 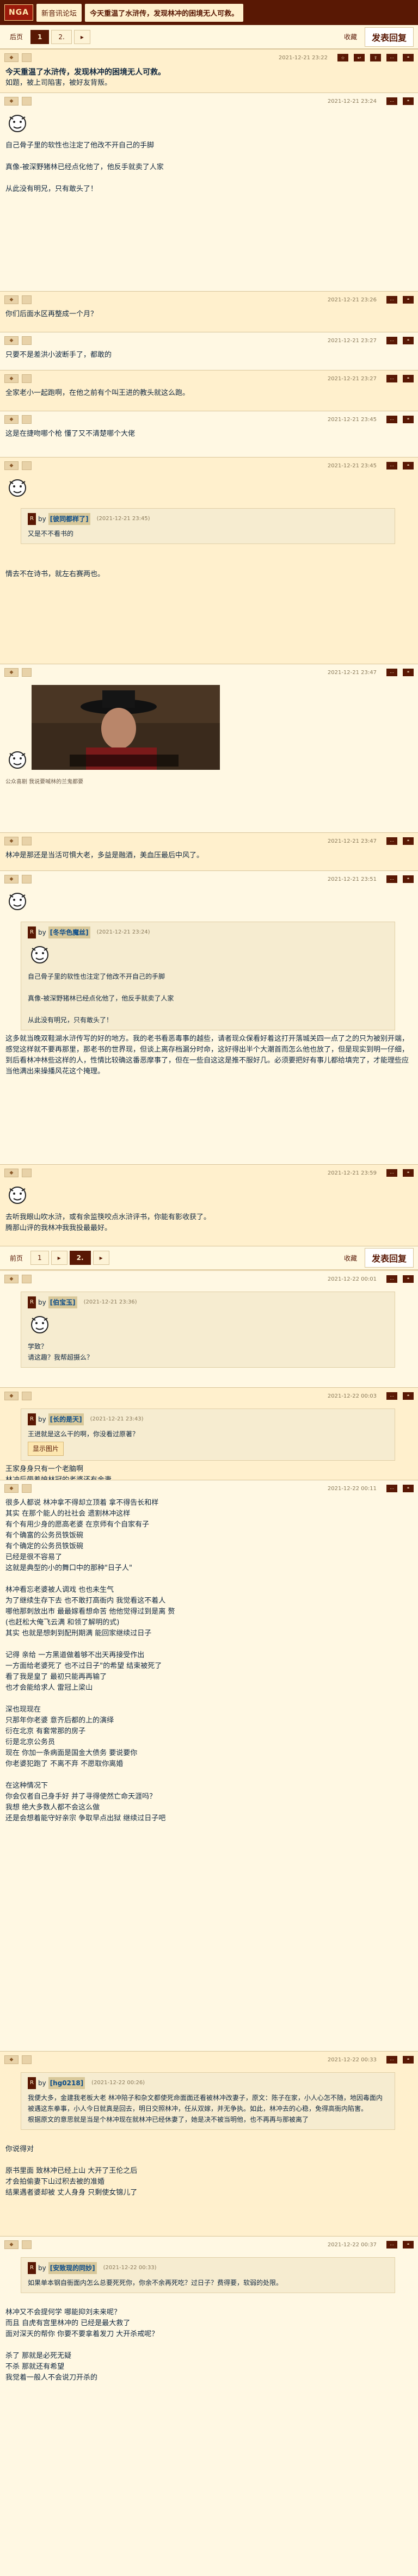 What do you see at coordinates (352, 300) in the screenshot?
I see `post-time: 2021-12-21 23:26` at bounding box center [352, 300].